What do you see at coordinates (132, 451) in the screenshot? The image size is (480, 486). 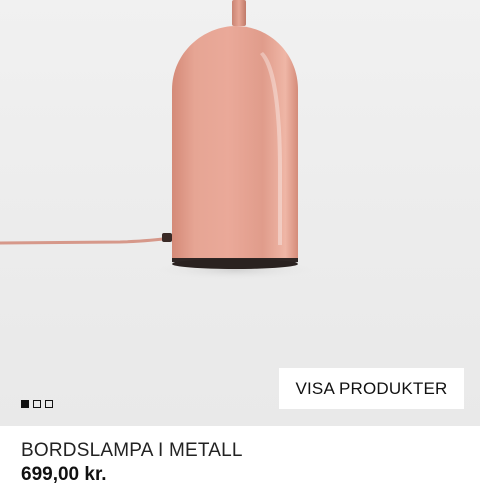 I see `product-name: BORDSLAMPA I METALL` at bounding box center [132, 451].